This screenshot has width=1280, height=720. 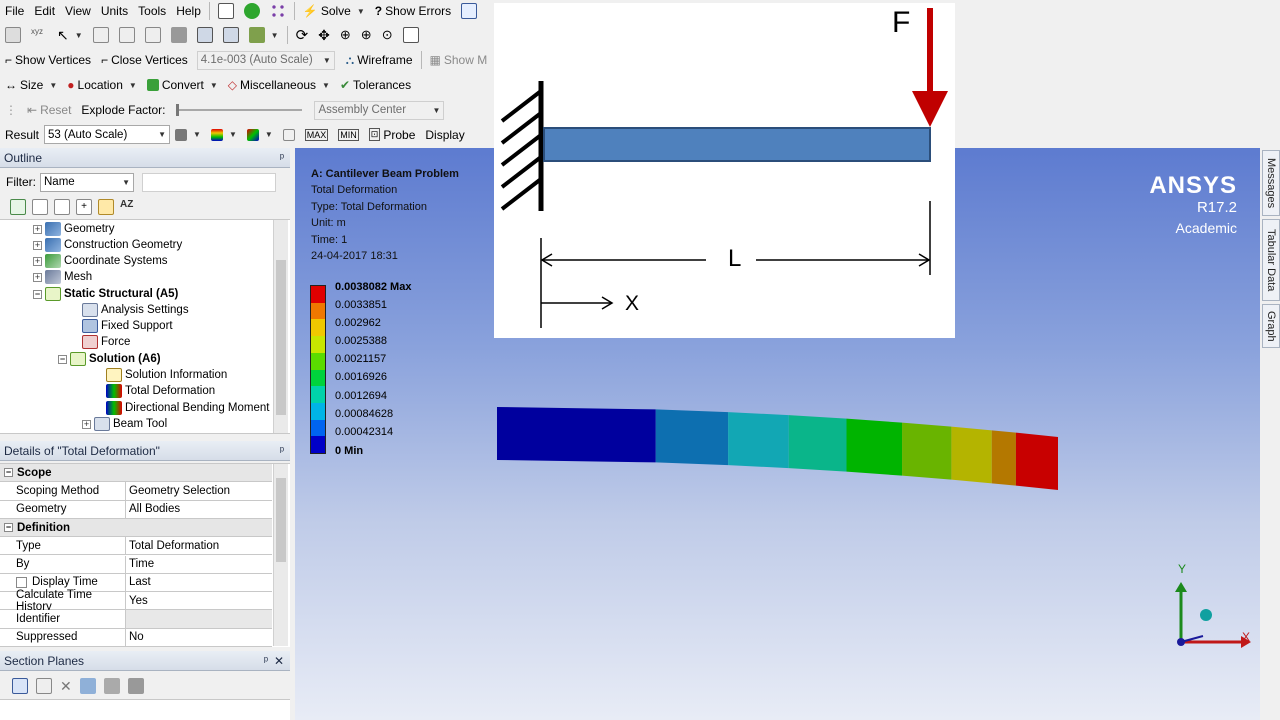 I want to click on search-icon, so click(x=106, y=207).